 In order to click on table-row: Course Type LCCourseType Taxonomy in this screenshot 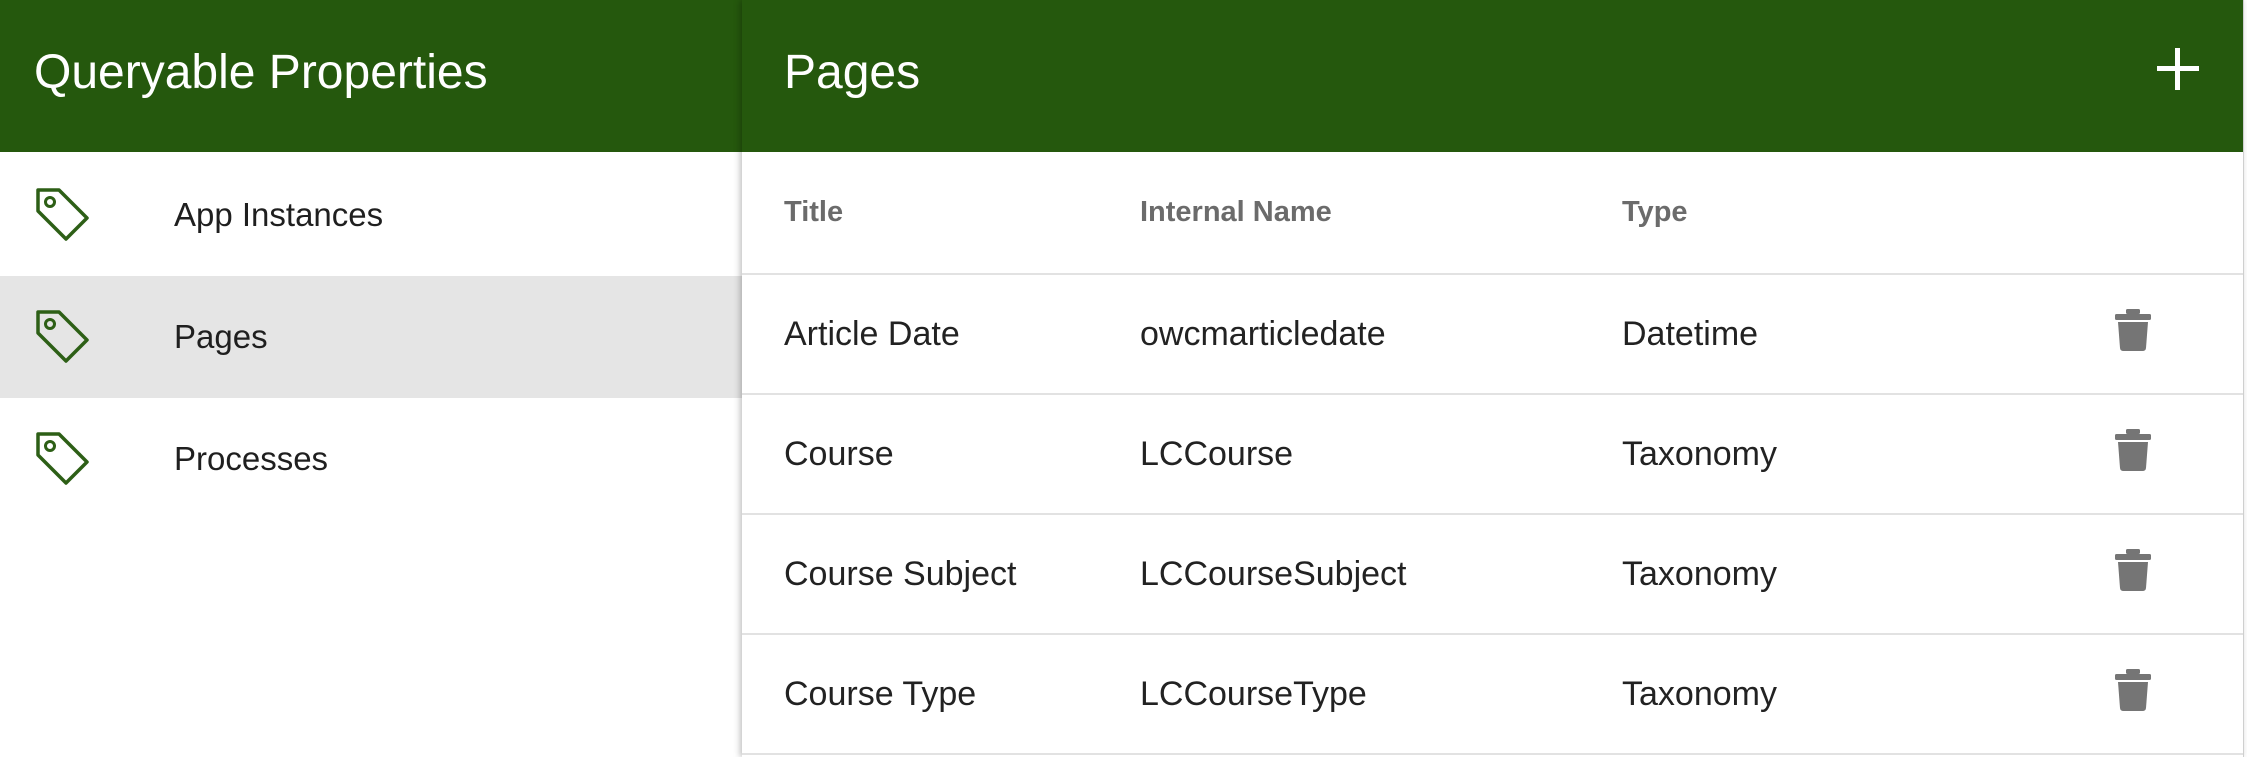, I will do `click(1492, 694)`.